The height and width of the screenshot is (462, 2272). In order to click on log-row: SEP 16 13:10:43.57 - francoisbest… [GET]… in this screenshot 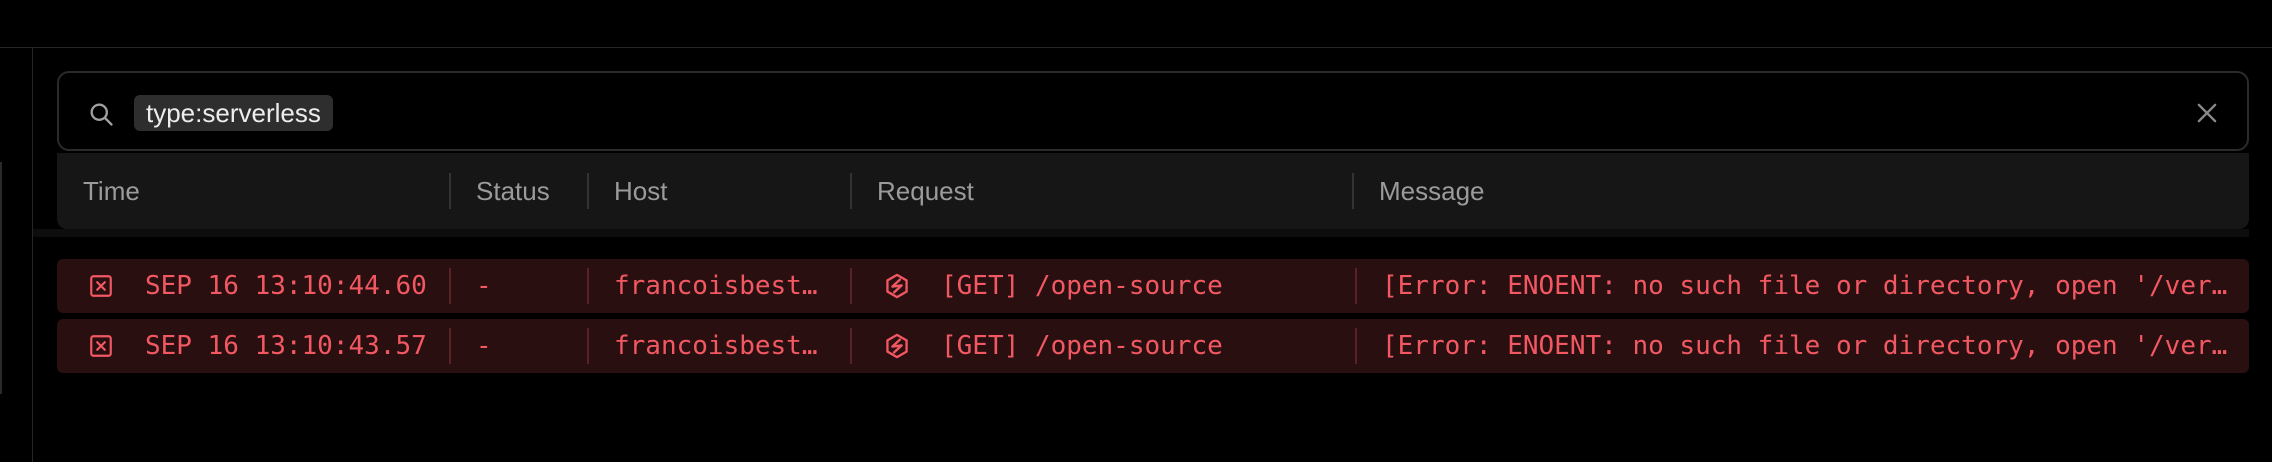, I will do `click(1153, 346)`.